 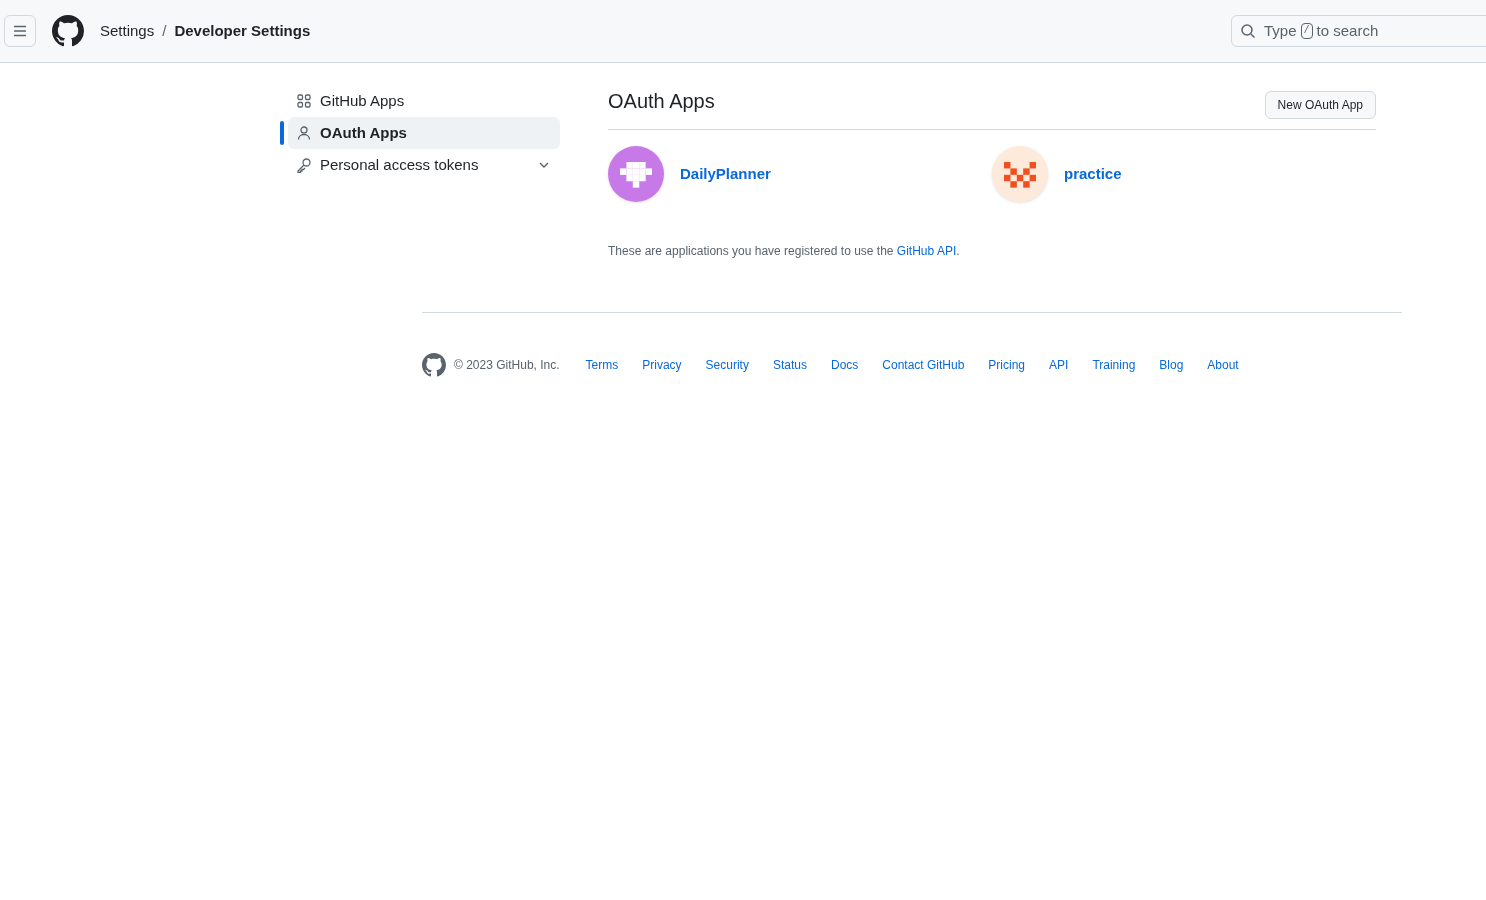 What do you see at coordinates (1114, 365) in the screenshot?
I see `footer-link: Training` at bounding box center [1114, 365].